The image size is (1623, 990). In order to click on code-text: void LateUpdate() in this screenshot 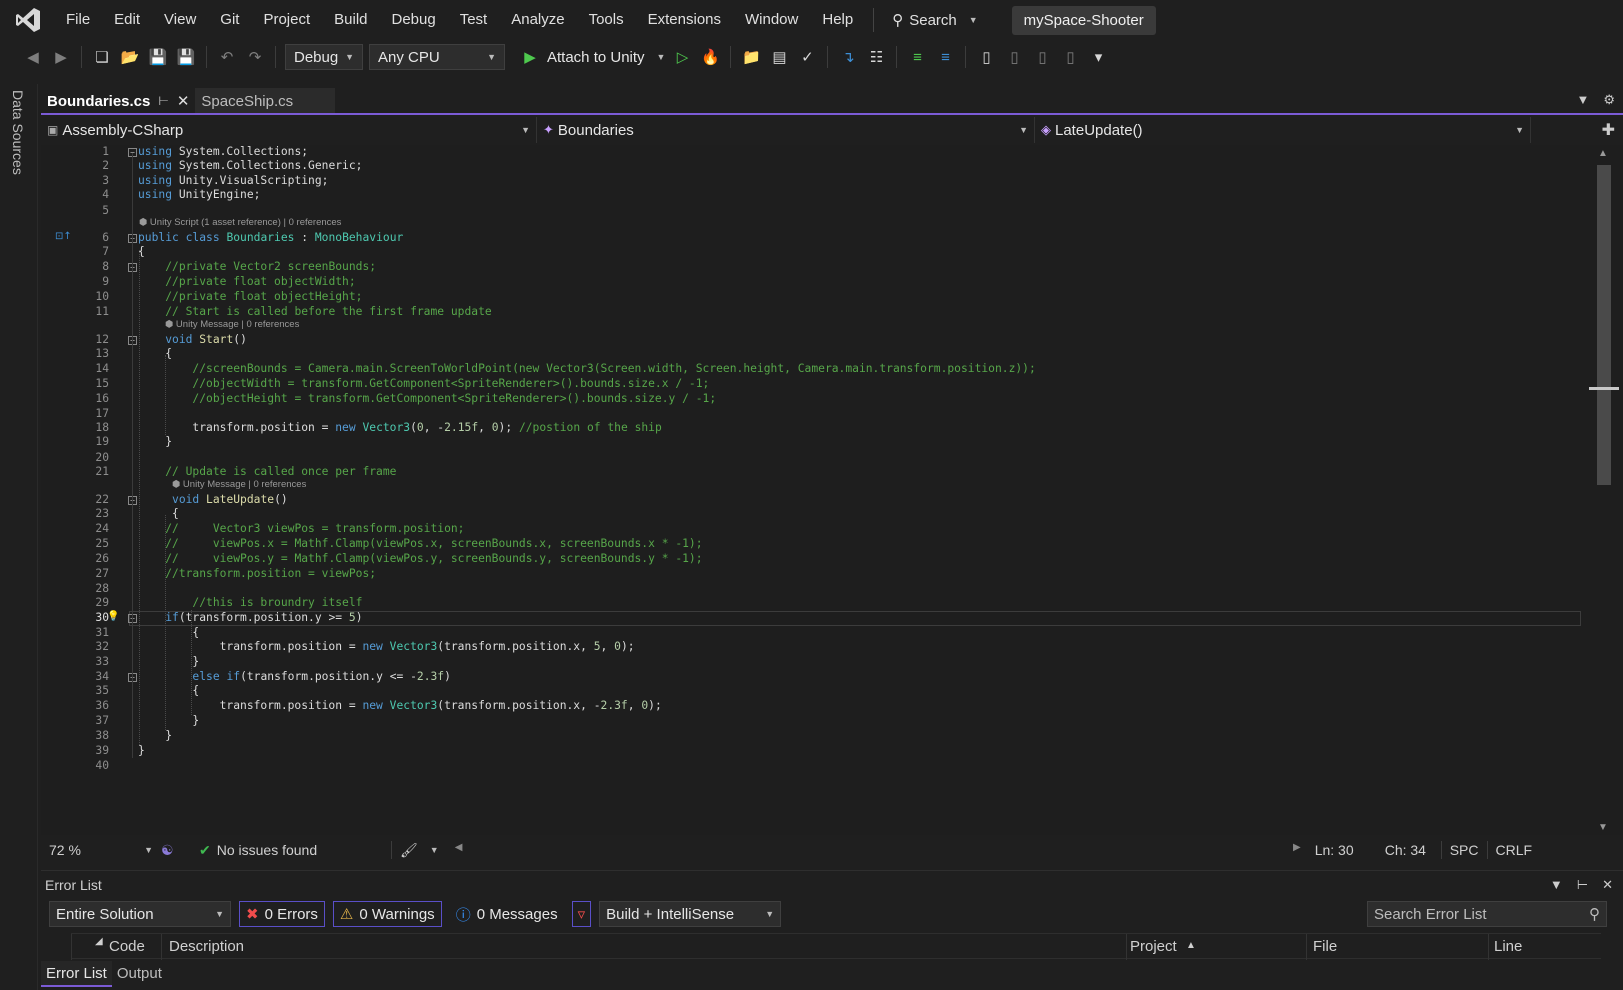, I will do `click(213, 499)`.